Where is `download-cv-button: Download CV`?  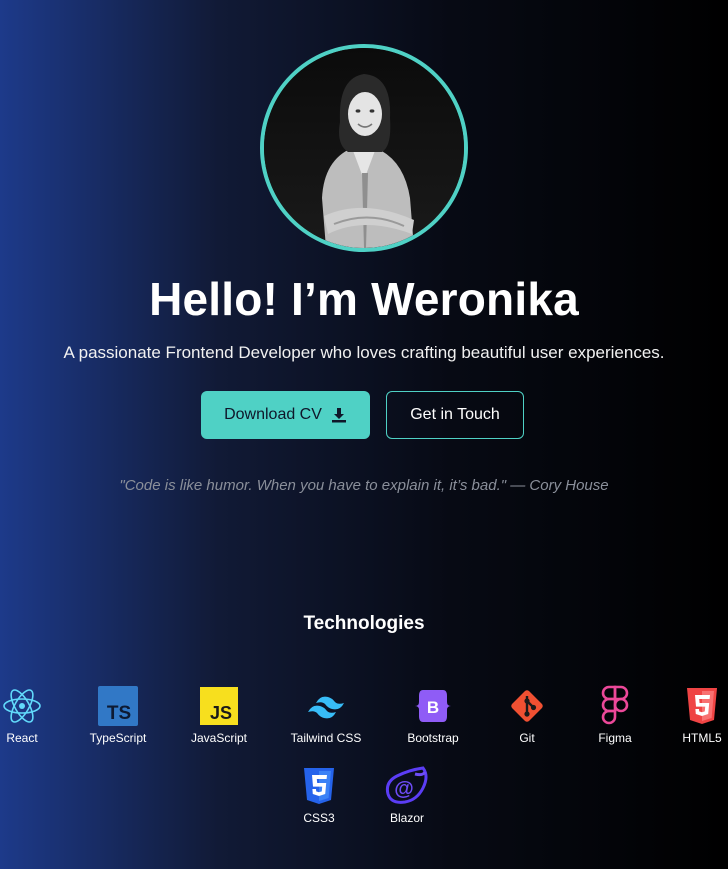 download-cv-button: Download CV is located at coordinates (285, 415).